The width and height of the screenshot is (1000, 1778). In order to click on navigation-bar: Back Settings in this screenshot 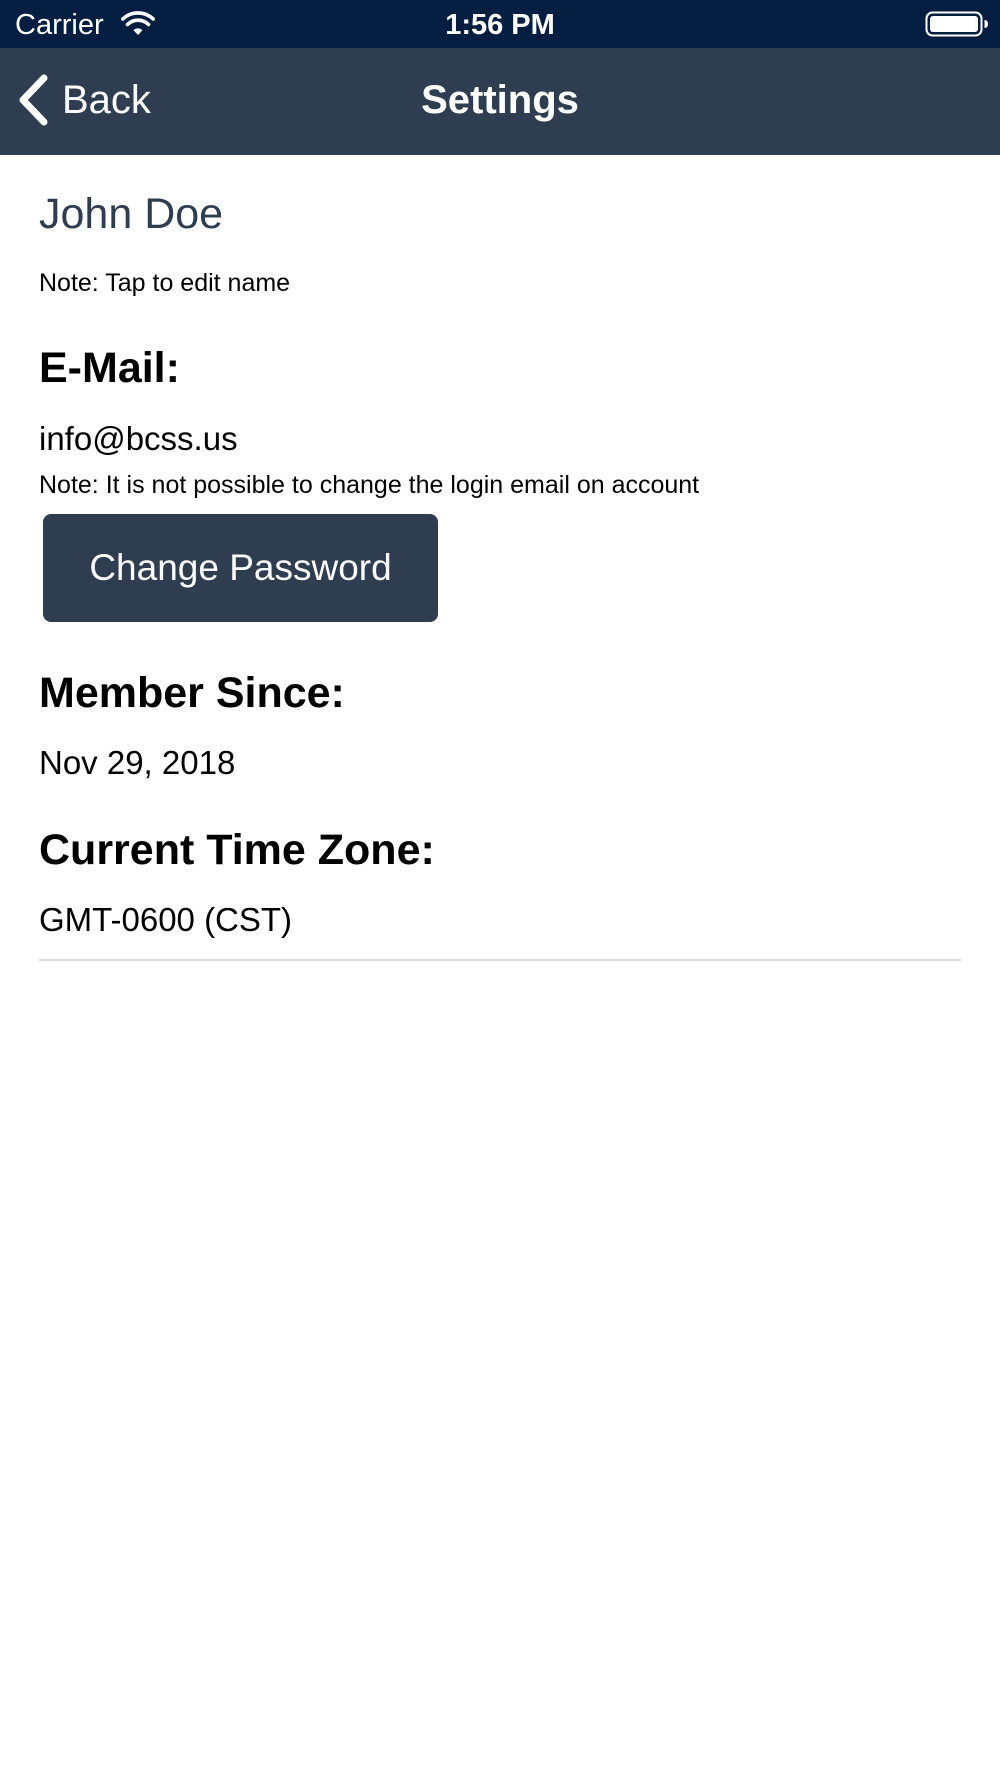, I will do `click(500, 101)`.